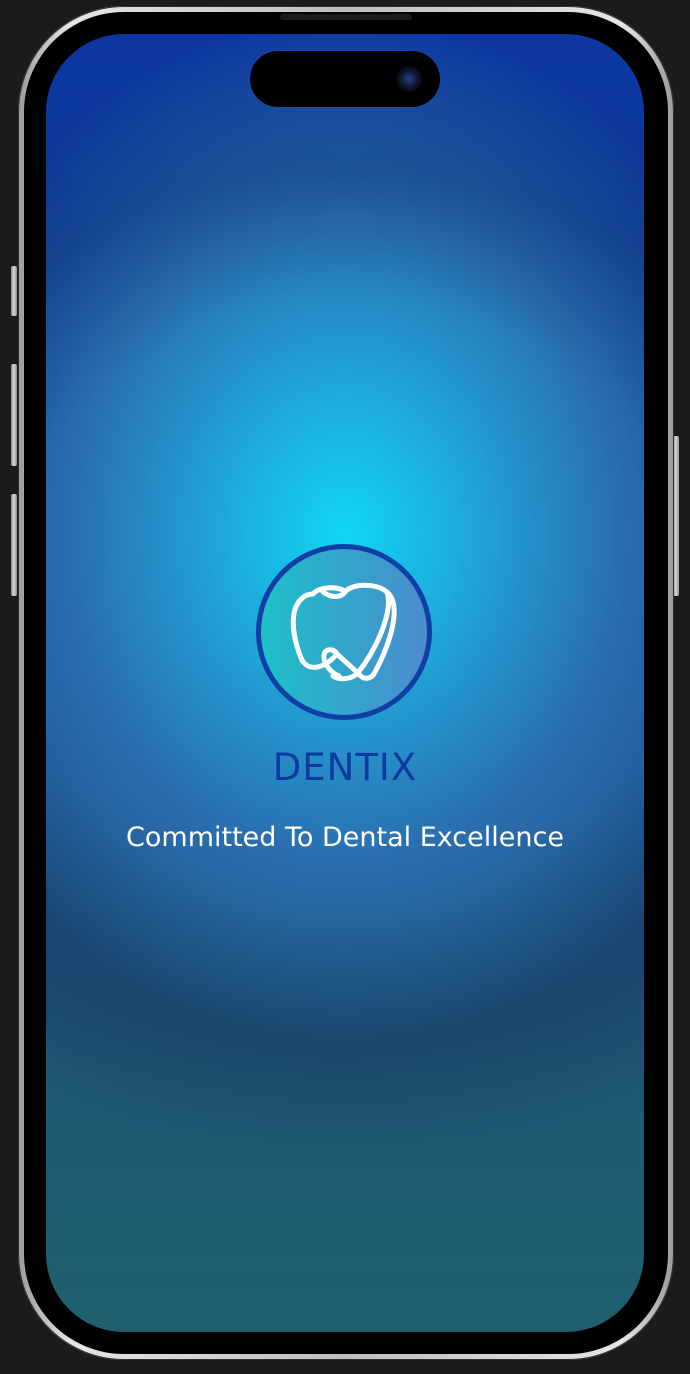 This screenshot has height=1374, width=690. I want to click on app-logo, so click(344, 632).